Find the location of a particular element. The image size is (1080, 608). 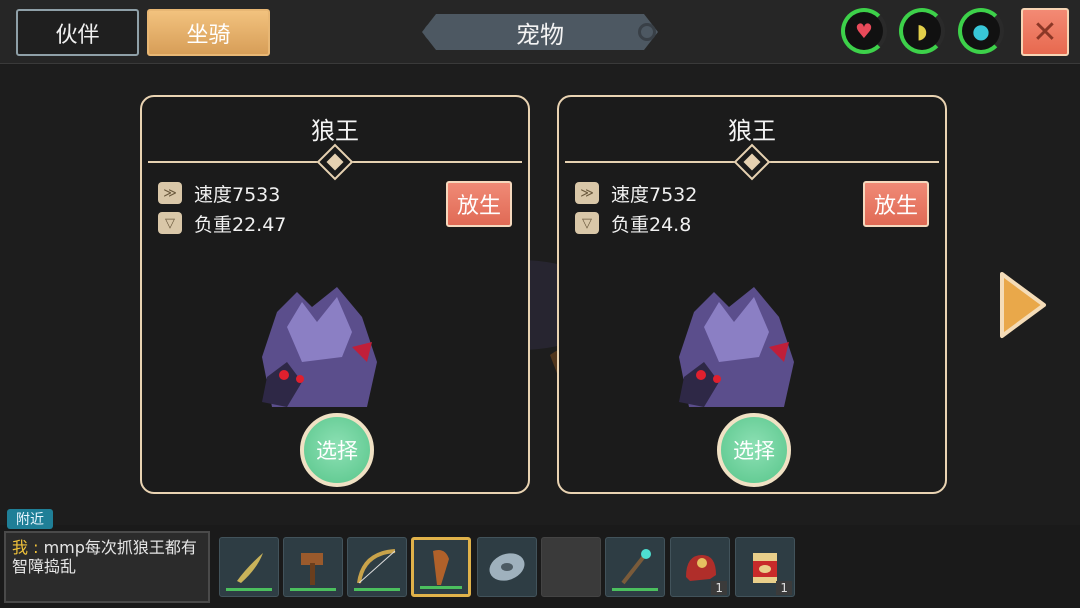

hotbar-slot-empty is located at coordinates (571, 567).